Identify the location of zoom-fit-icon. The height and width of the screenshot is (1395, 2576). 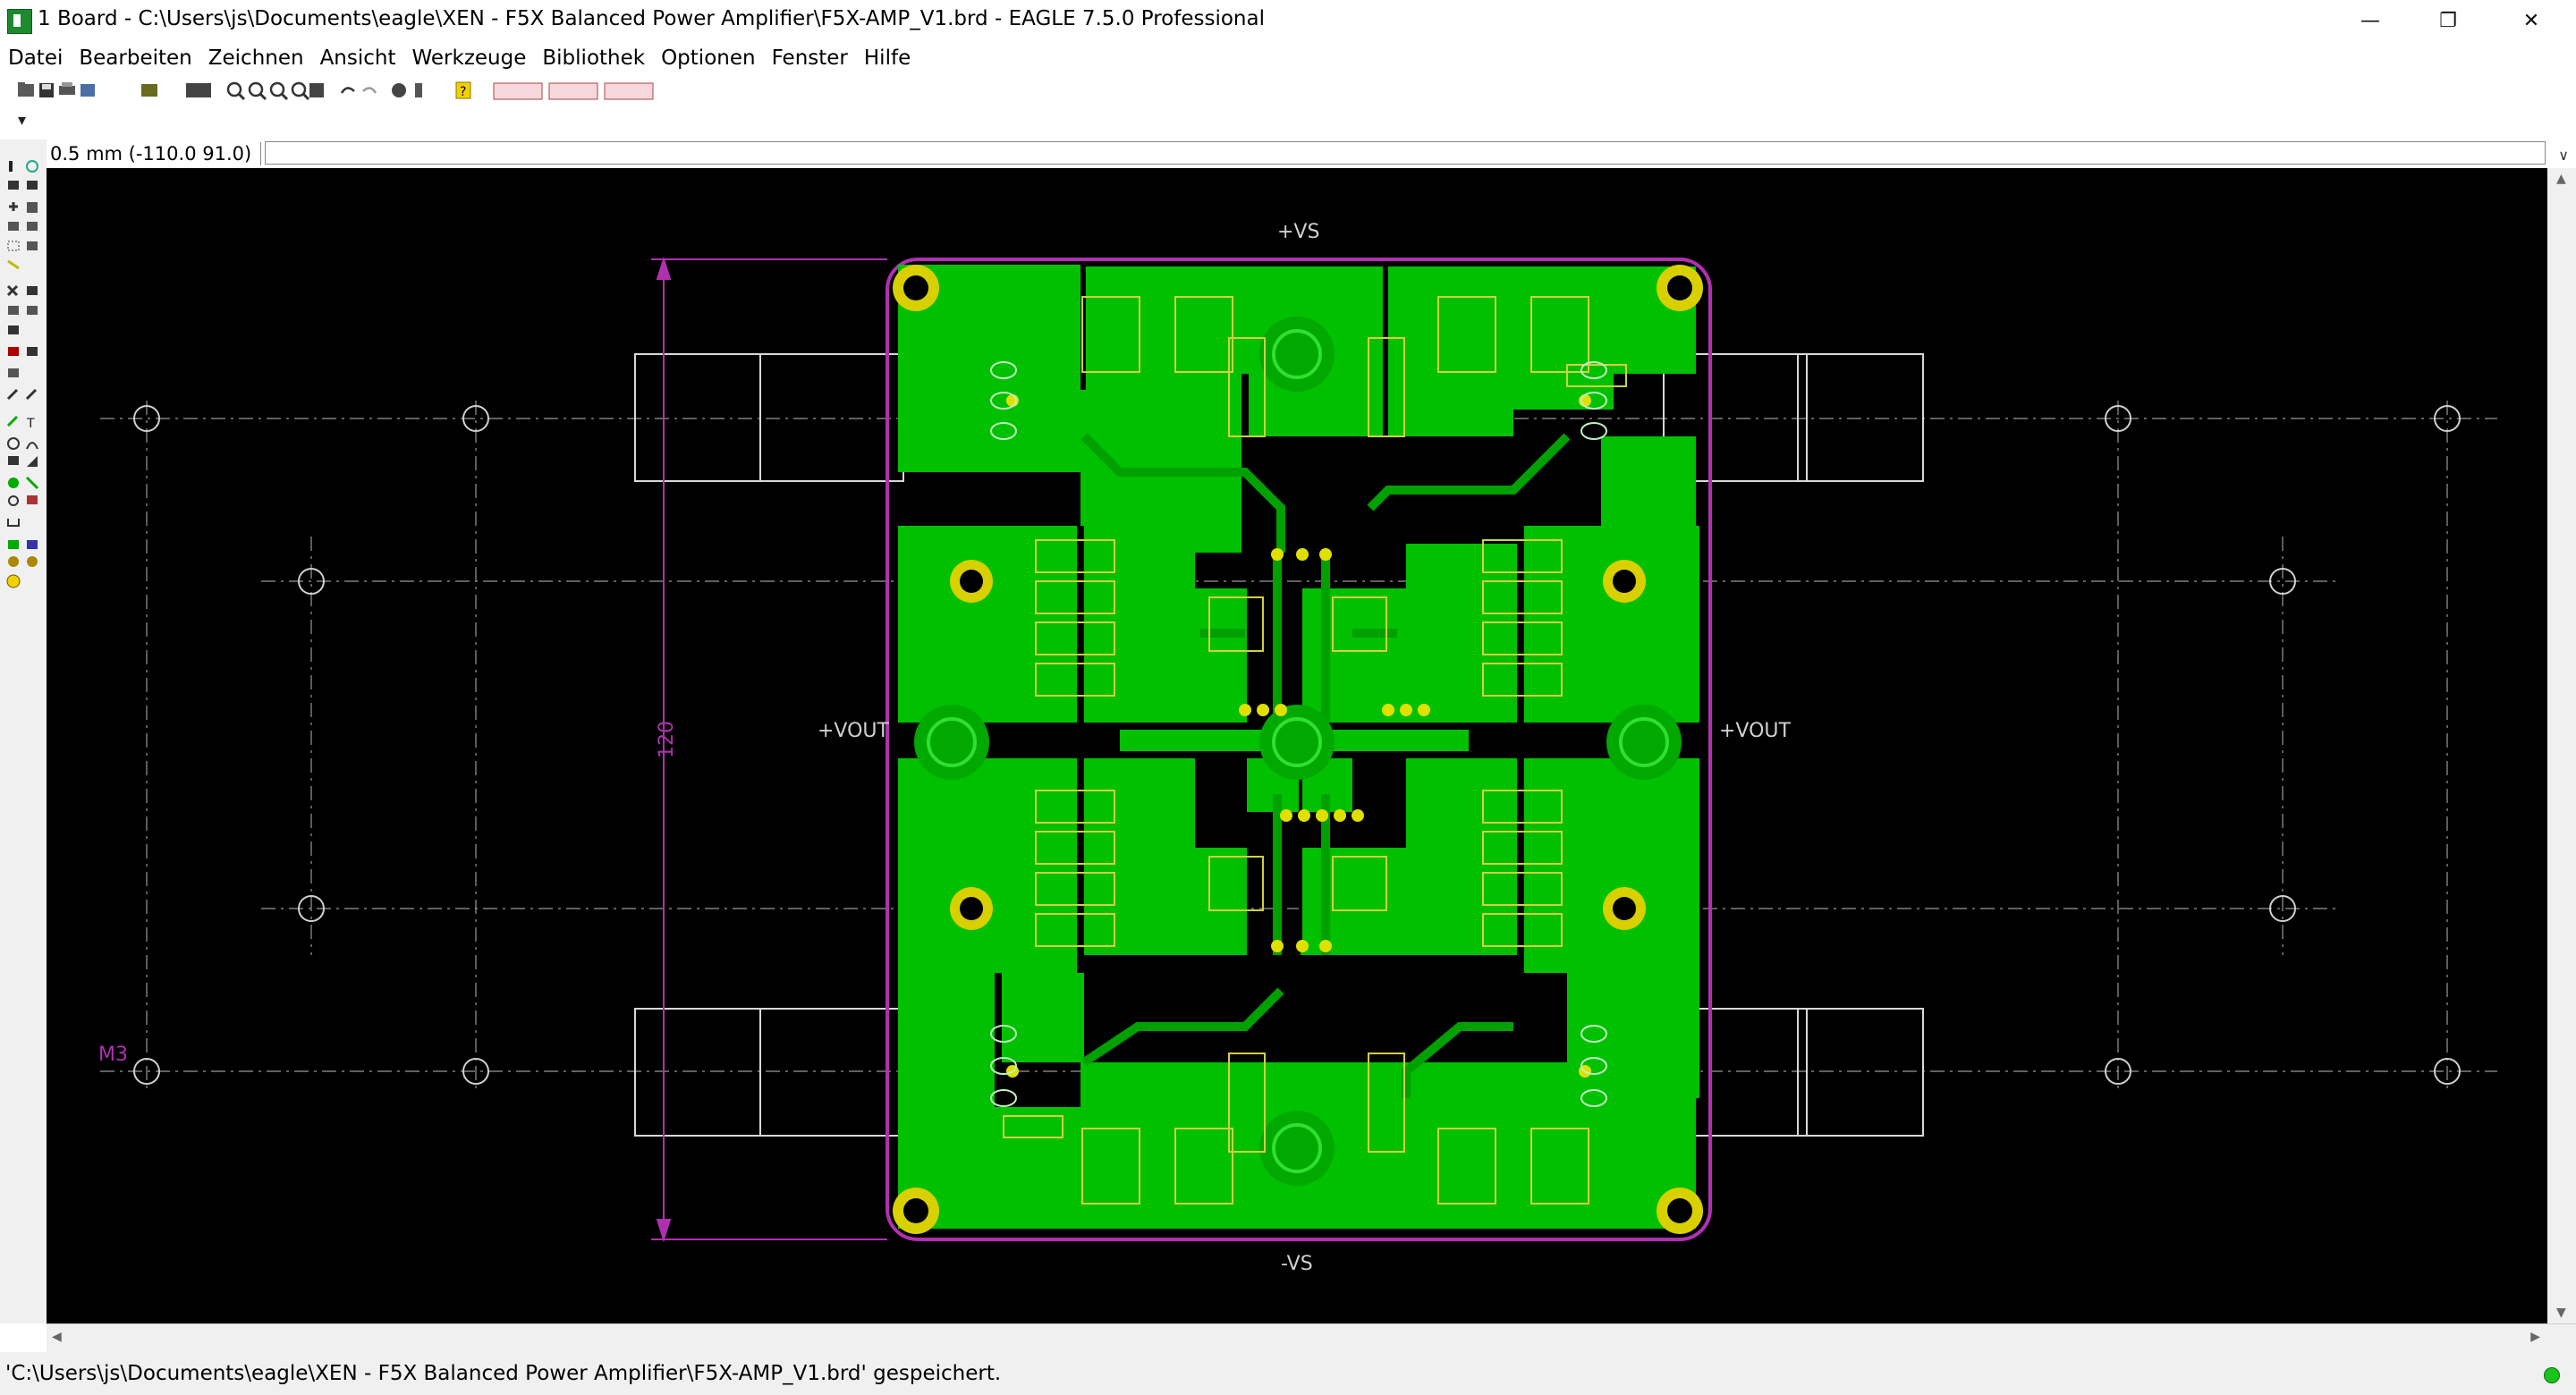
(236, 91).